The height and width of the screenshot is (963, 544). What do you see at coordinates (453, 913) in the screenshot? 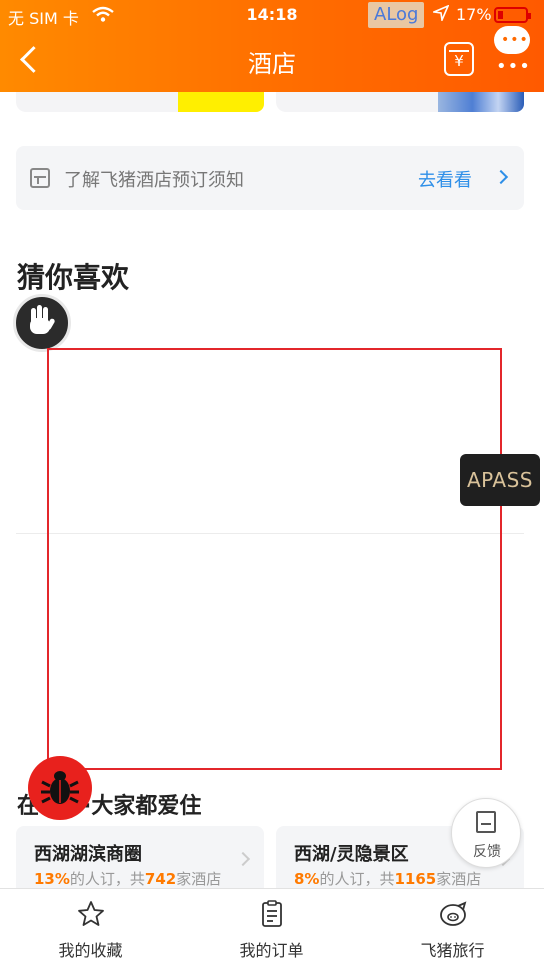
I see `pig-icon` at bounding box center [453, 913].